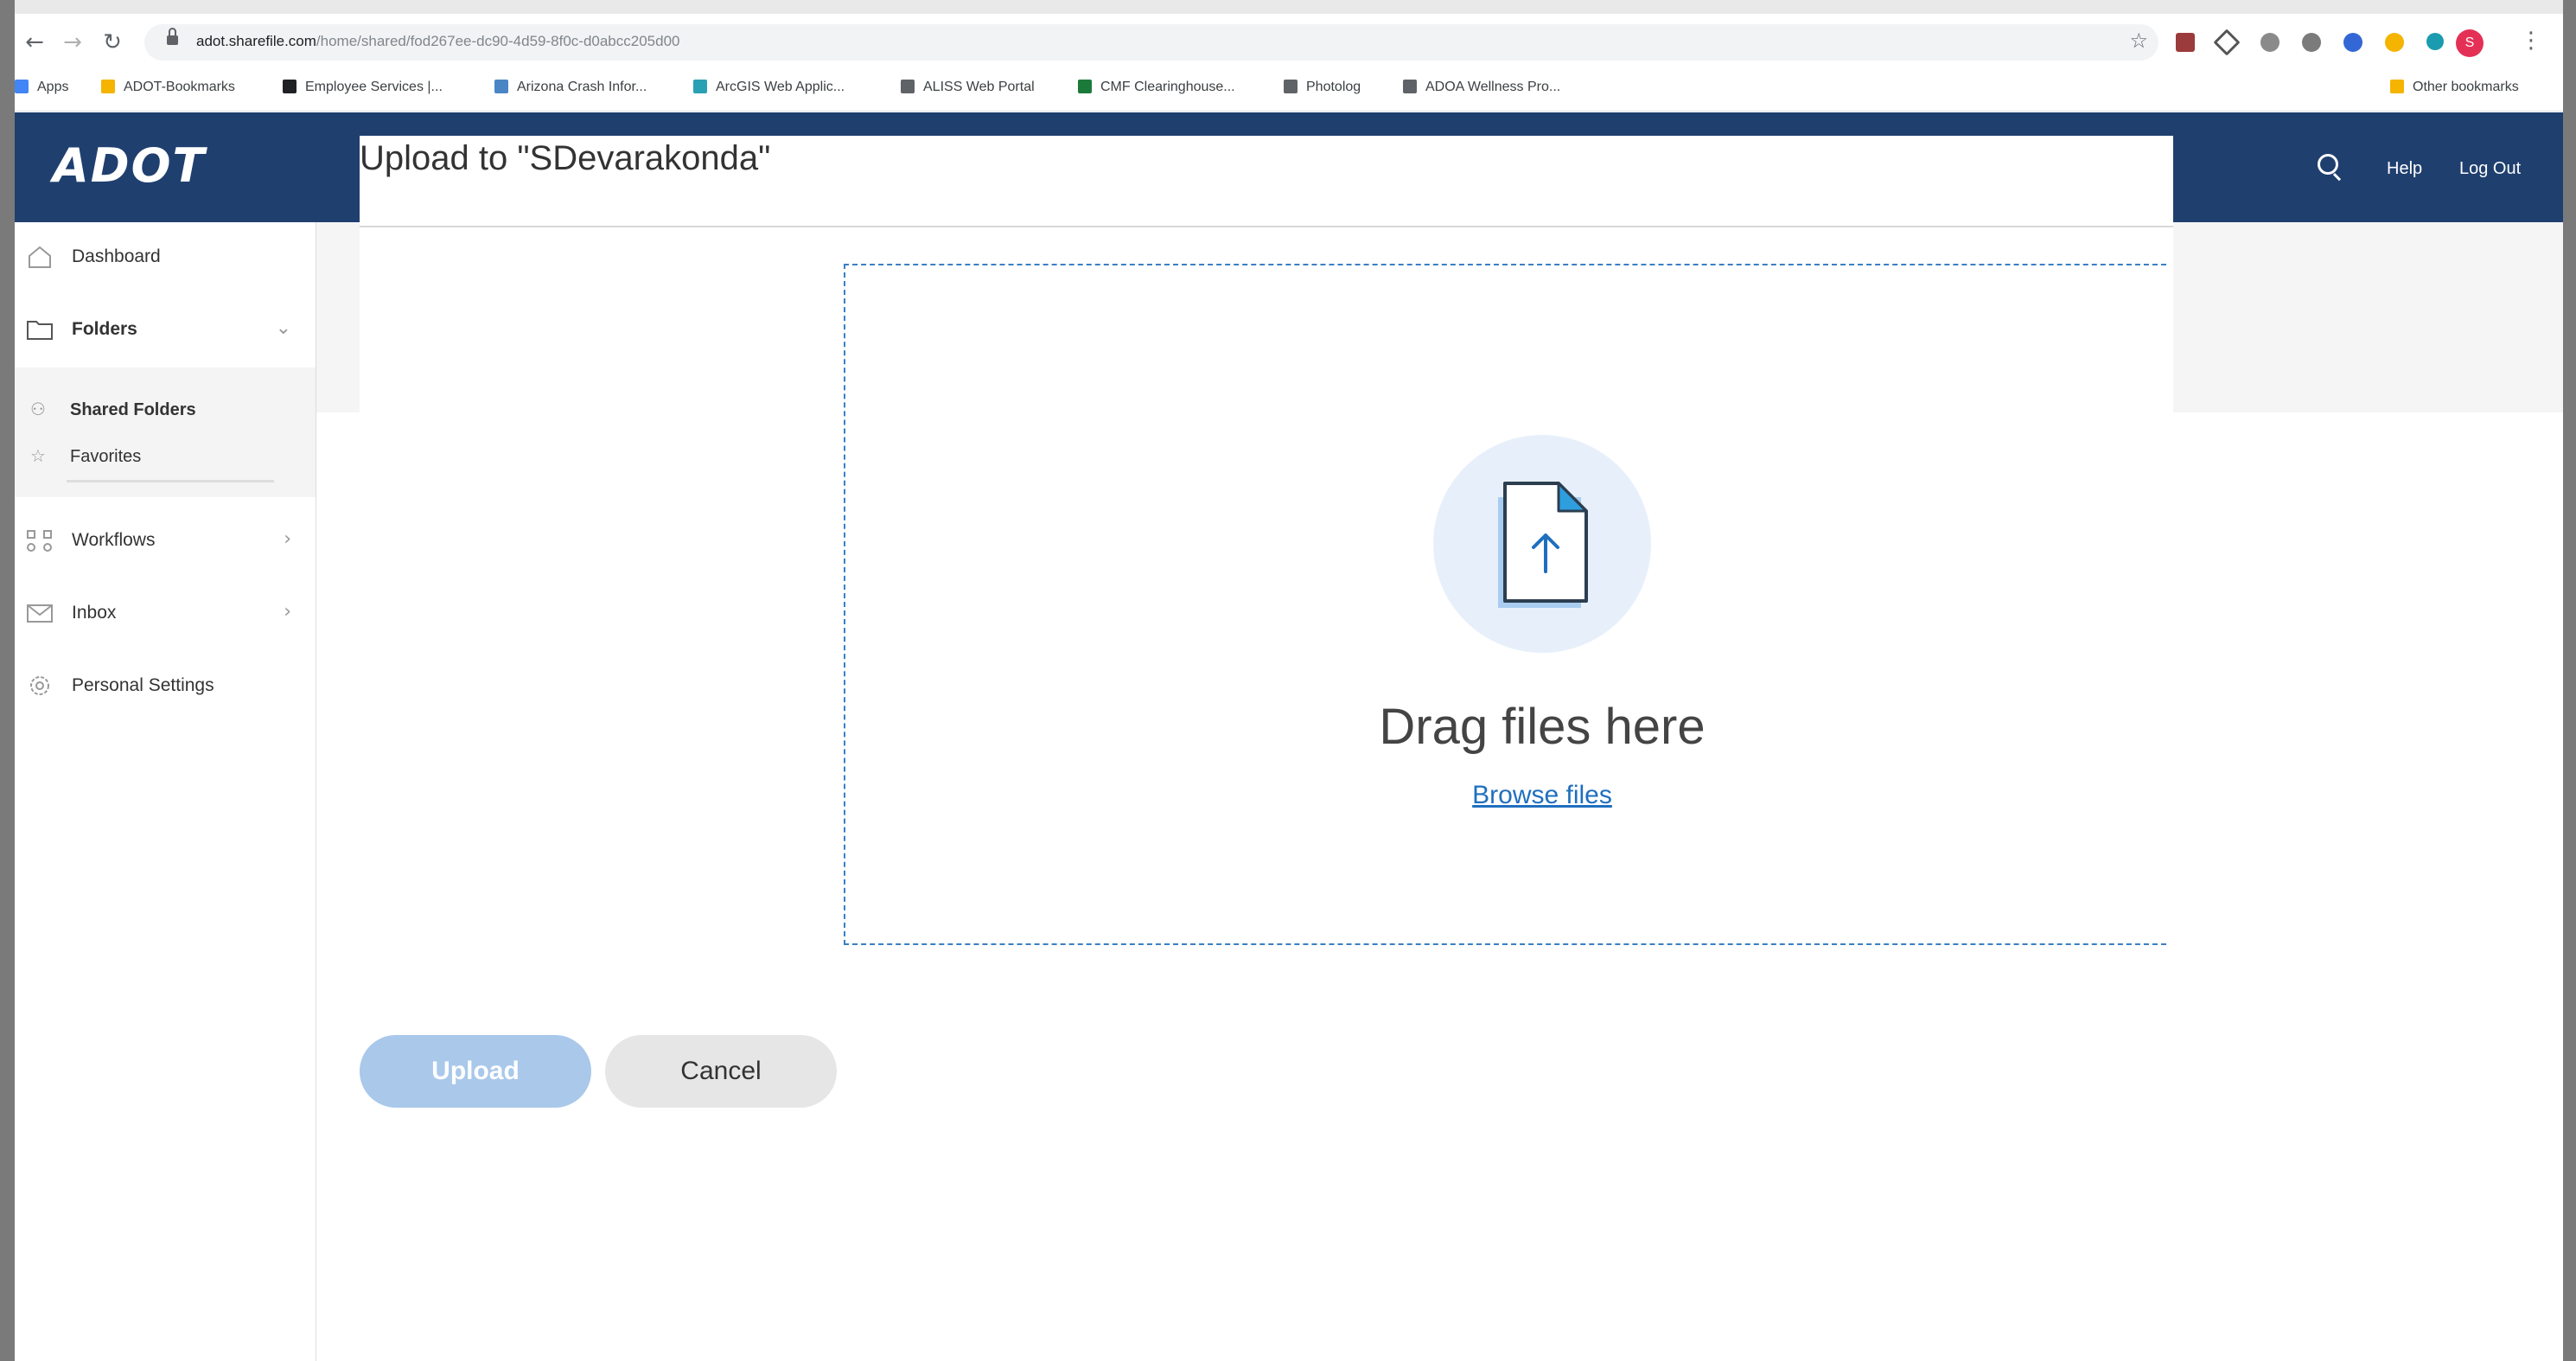  I want to click on bookmark-item: Photolog, so click(1322, 87).